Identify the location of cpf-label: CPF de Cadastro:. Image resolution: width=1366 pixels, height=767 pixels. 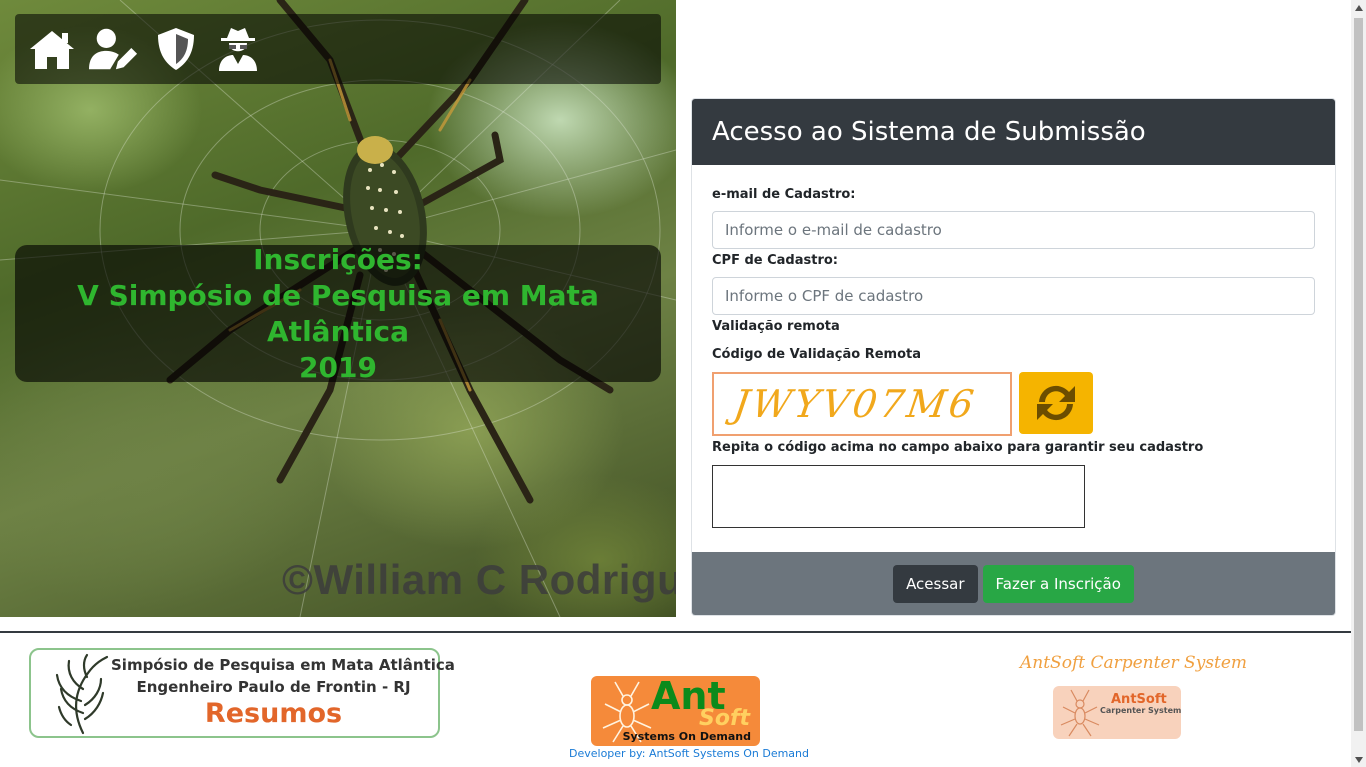
(775, 260).